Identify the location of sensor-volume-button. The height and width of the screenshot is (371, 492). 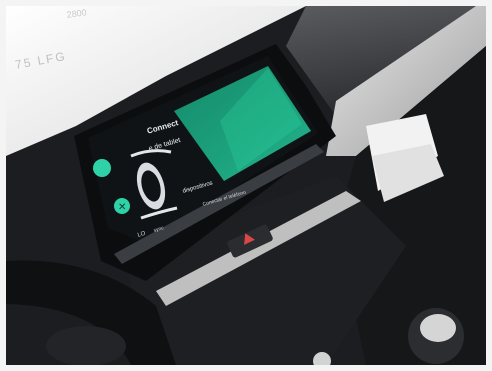
(102, 168).